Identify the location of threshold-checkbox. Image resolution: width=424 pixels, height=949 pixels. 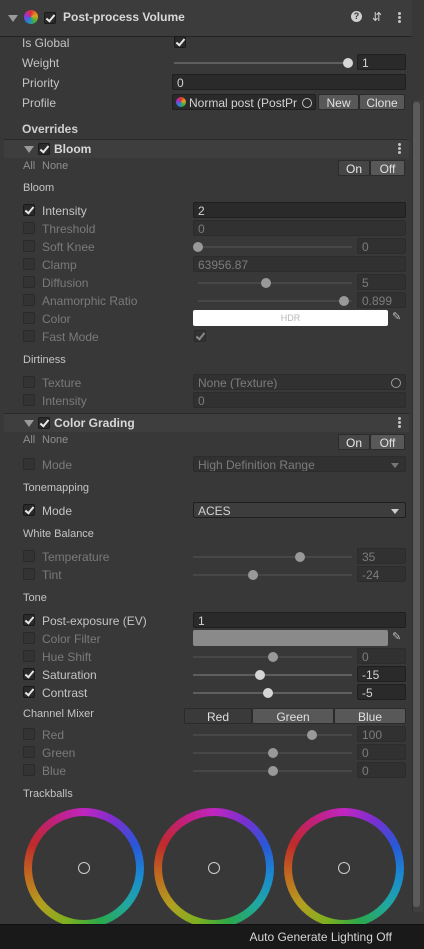
(29, 228).